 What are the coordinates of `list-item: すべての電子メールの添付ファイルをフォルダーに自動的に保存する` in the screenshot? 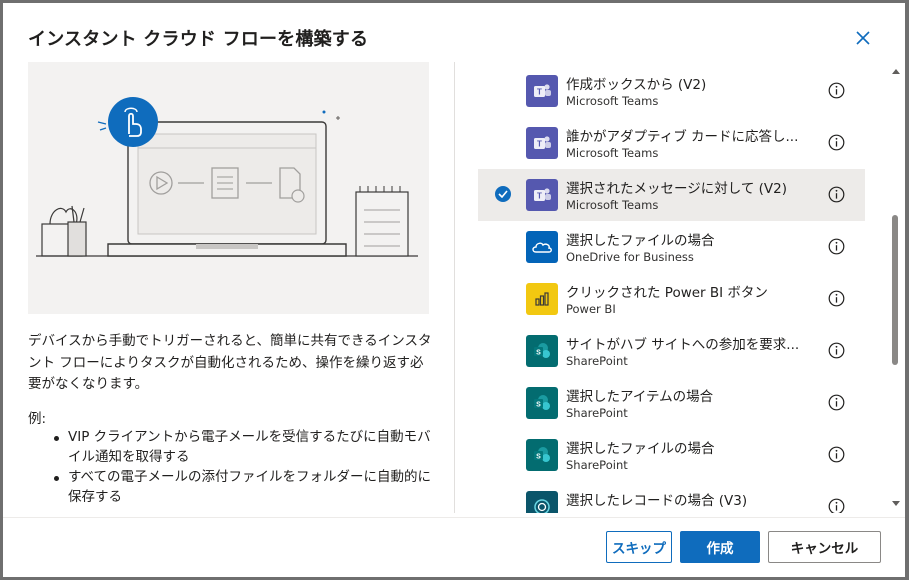 It's located at (244, 487).